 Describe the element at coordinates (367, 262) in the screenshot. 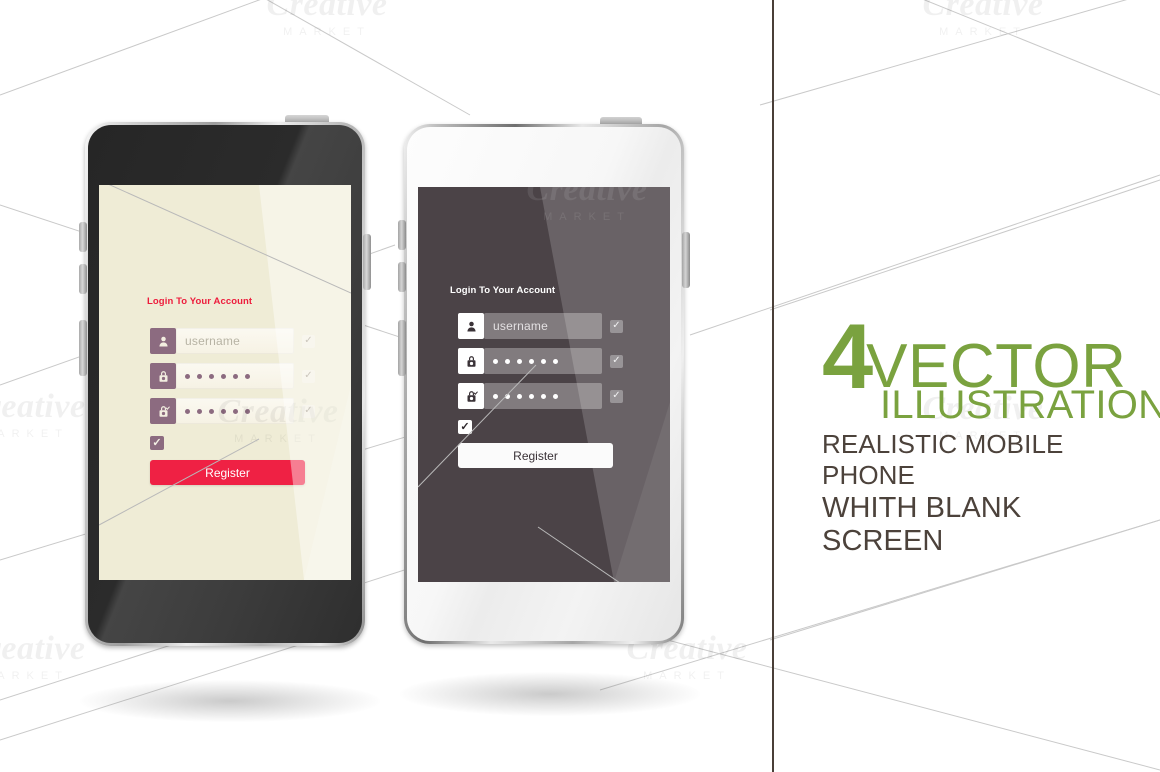

I see `dark-phone-right-side-button` at that location.